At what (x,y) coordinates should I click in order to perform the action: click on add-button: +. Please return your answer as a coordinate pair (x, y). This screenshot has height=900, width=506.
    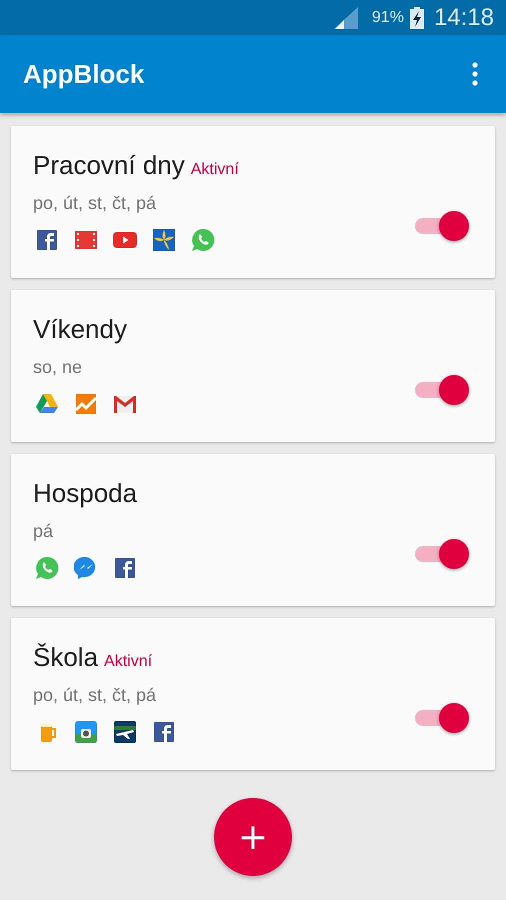
    Looking at the image, I should click on (253, 837).